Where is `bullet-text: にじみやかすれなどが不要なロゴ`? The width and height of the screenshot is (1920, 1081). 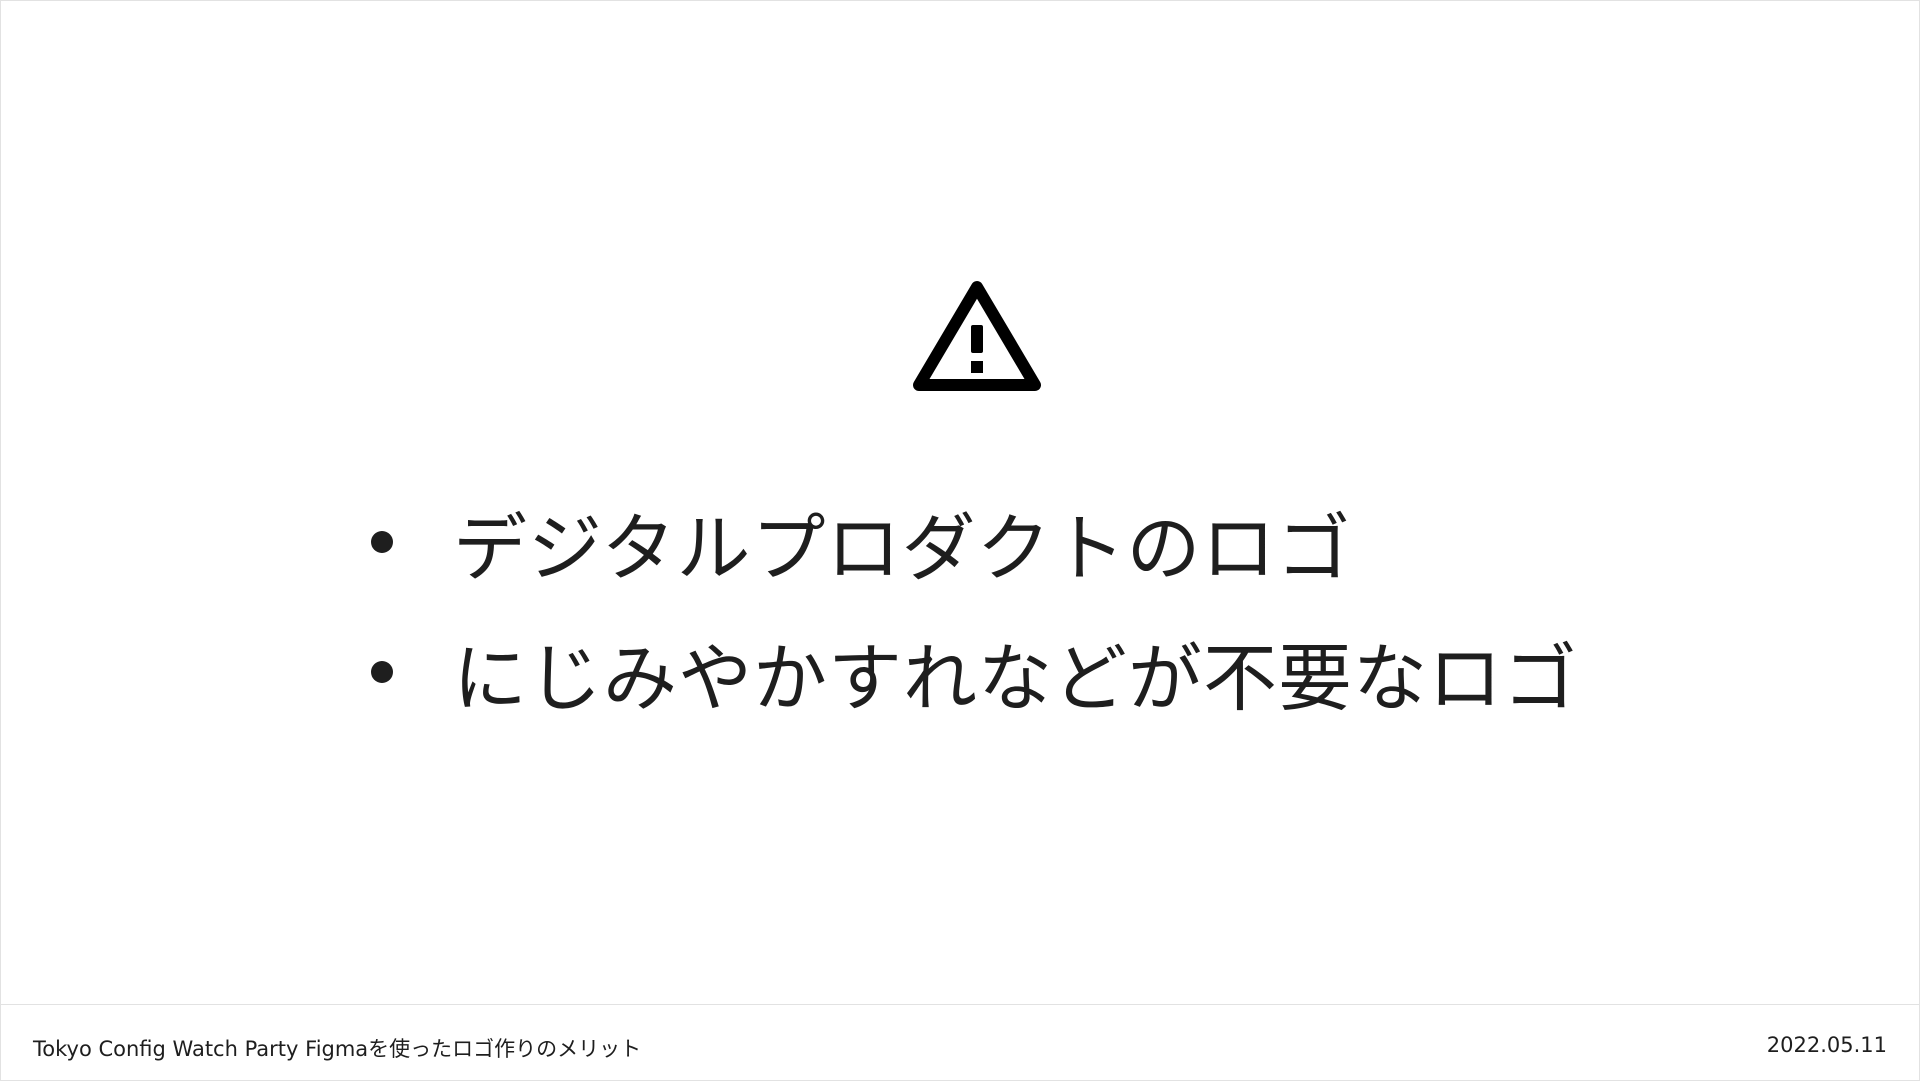
bullet-text: にじみやかすれなどが不要なロゴ is located at coordinates (1015, 678).